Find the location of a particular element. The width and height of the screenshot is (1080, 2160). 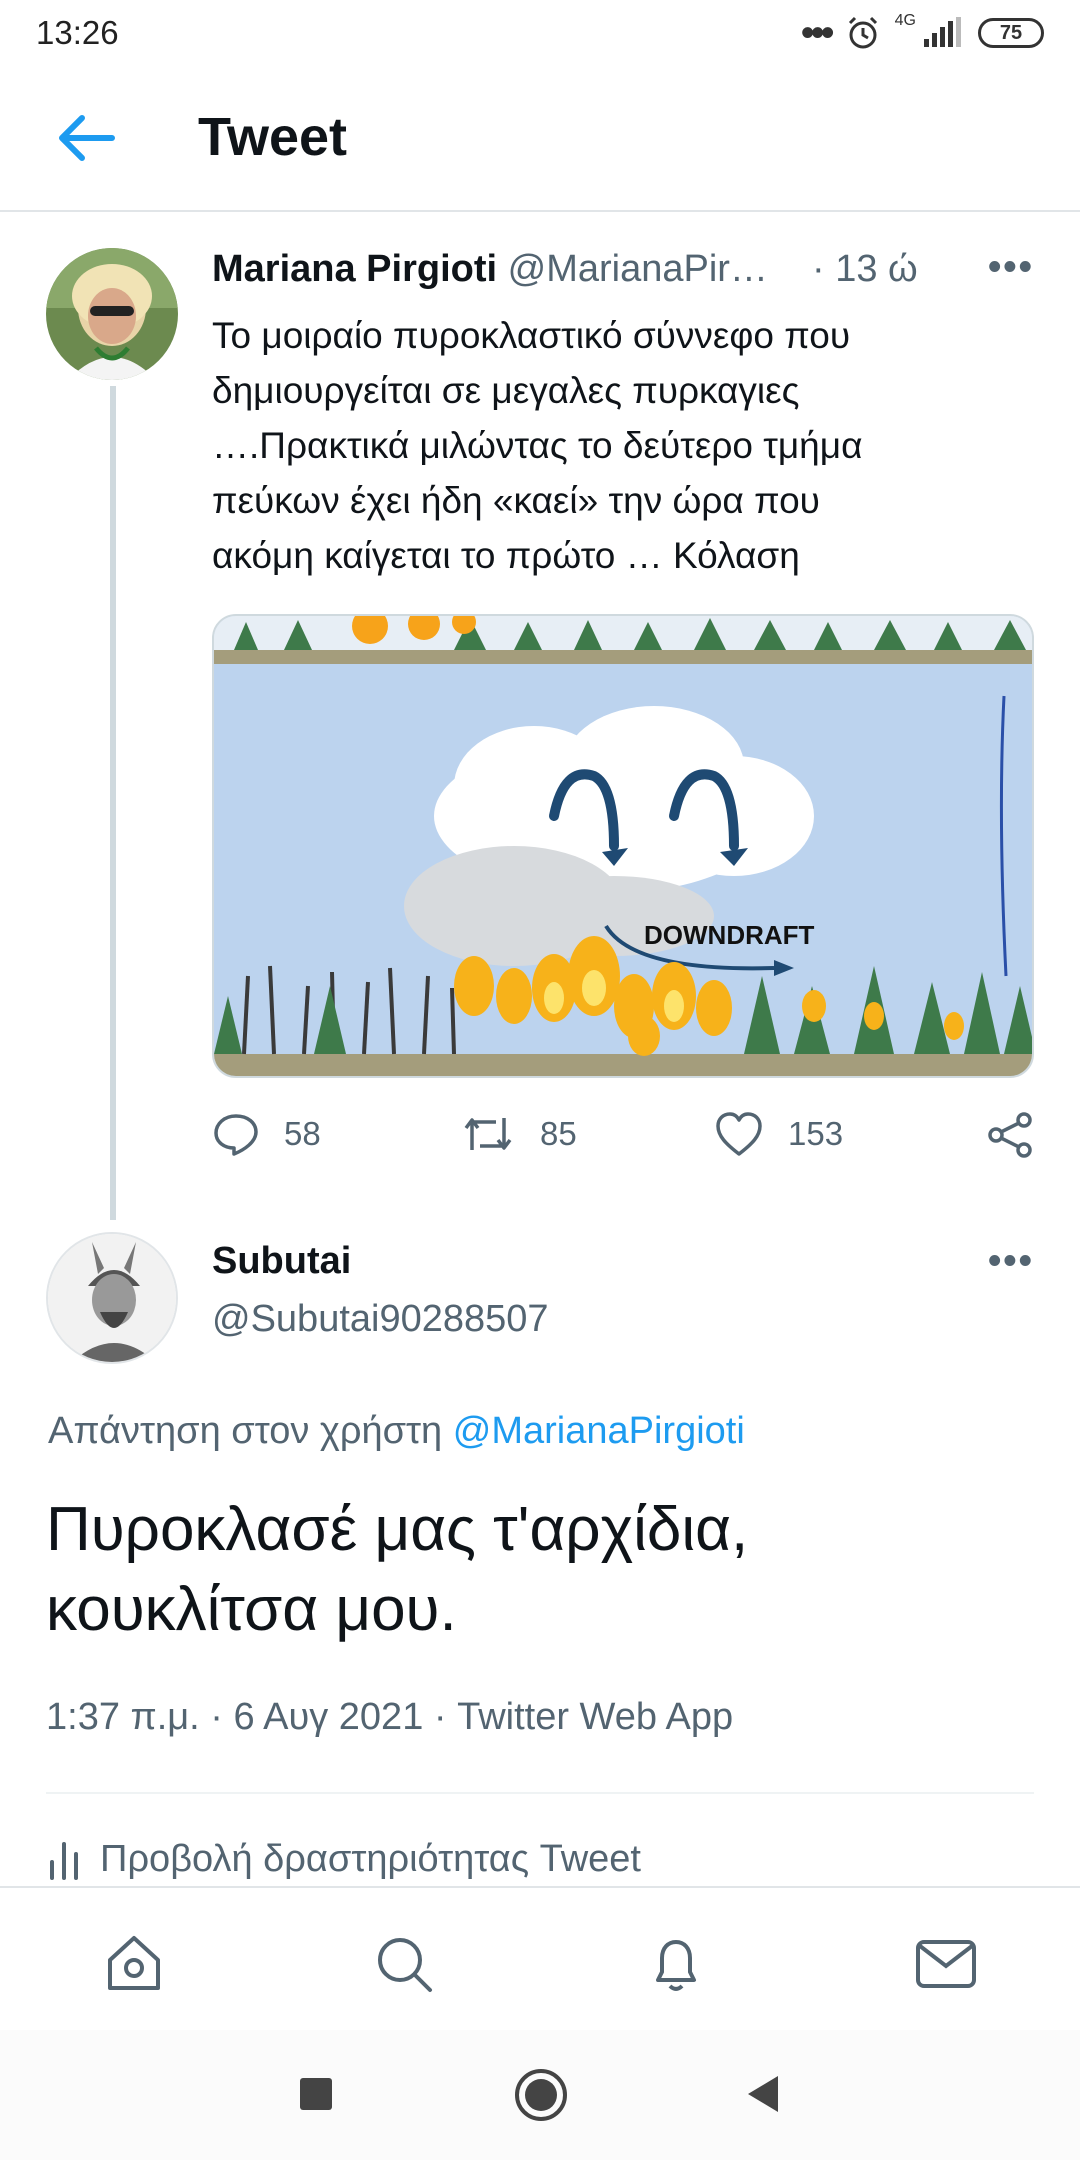

reply-icon is located at coordinates (236, 1135).